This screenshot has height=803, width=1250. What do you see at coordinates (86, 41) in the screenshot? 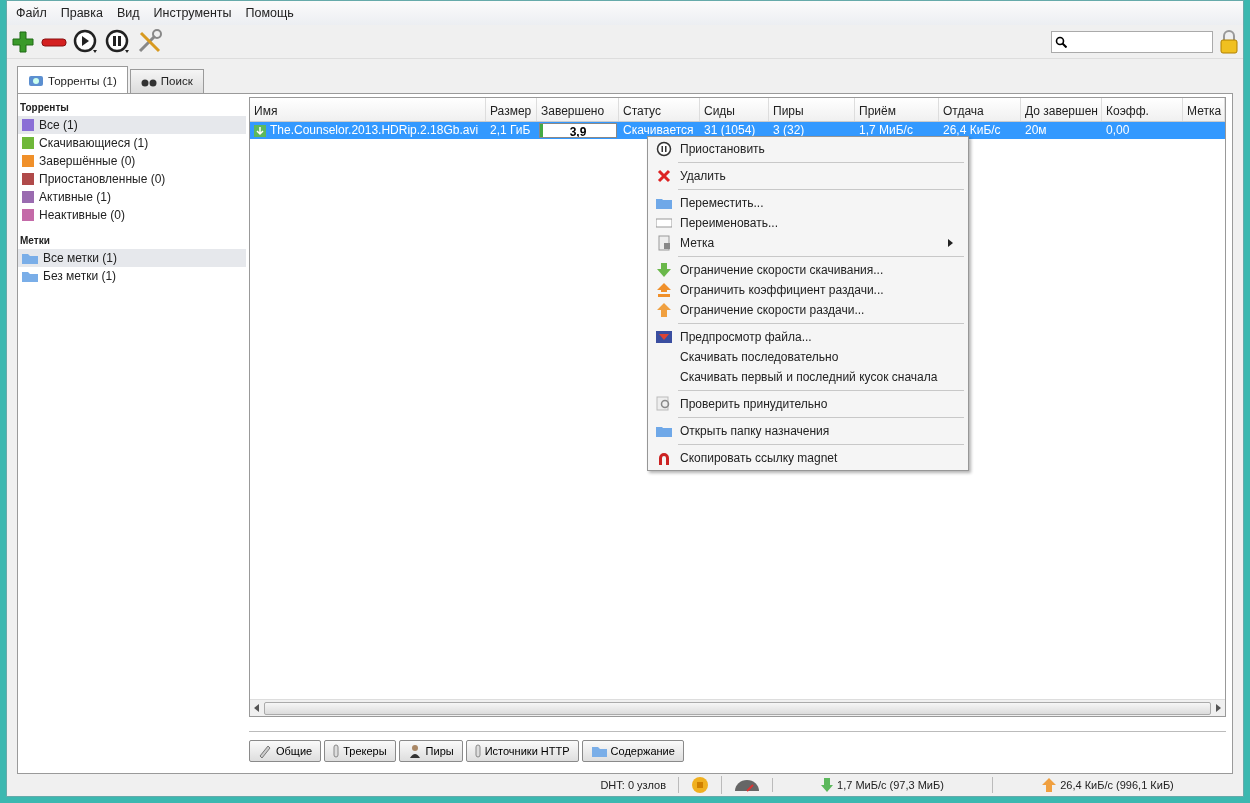
I see `play-icon` at bounding box center [86, 41].